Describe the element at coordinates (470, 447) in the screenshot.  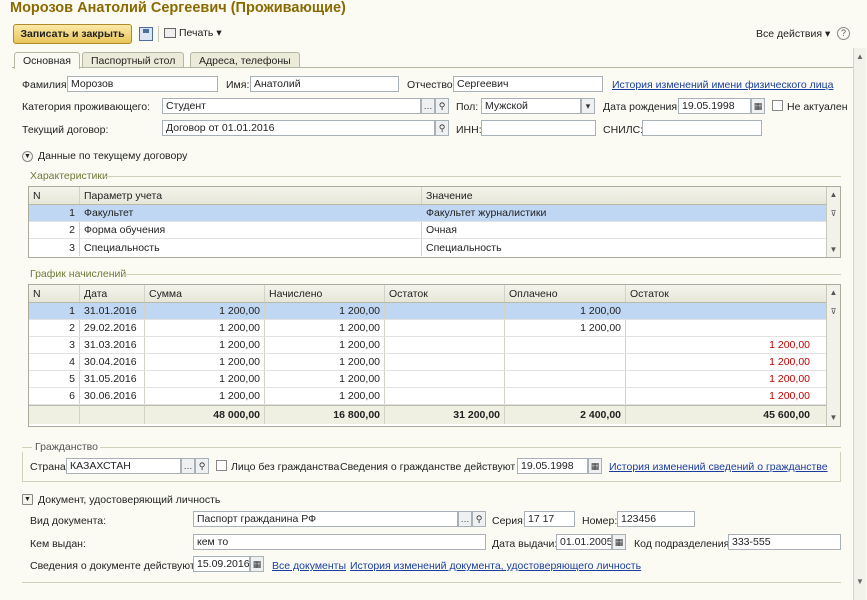
I see `group-divider` at that location.